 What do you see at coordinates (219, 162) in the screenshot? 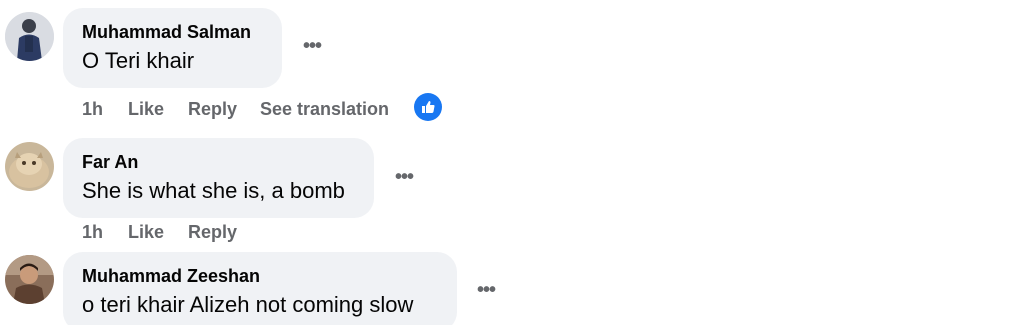
I see `comment-author: Far An` at bounding box center [219, 162].